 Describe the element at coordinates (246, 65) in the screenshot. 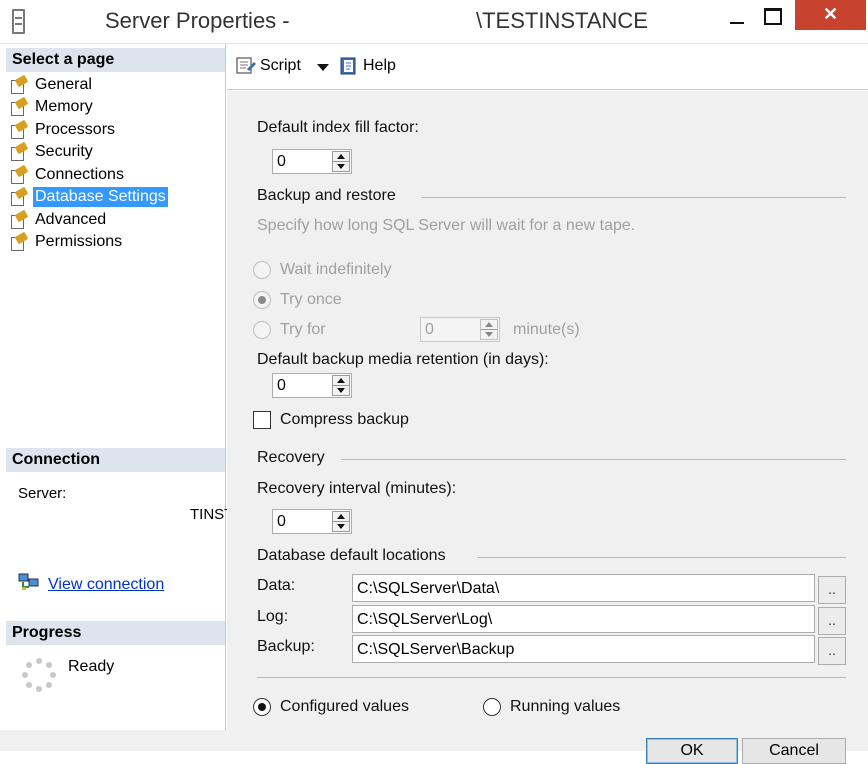

I see `script-icon` at that location.